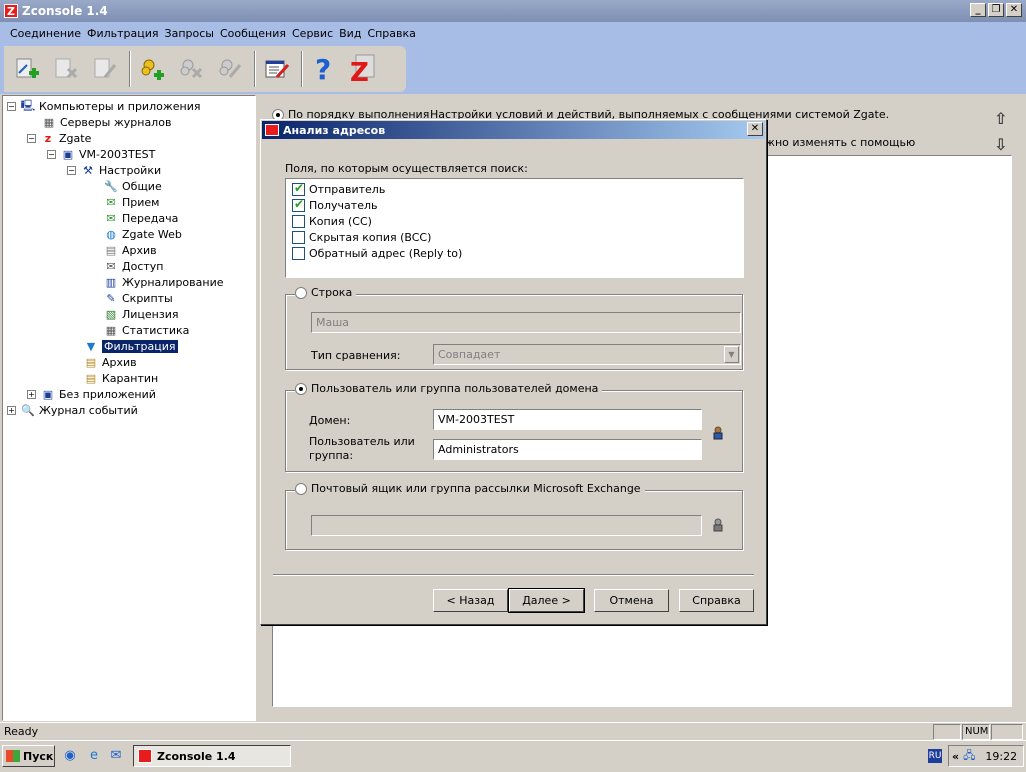  I want to click on compare-type-select: Совпадает ▼, so click(587, 354).